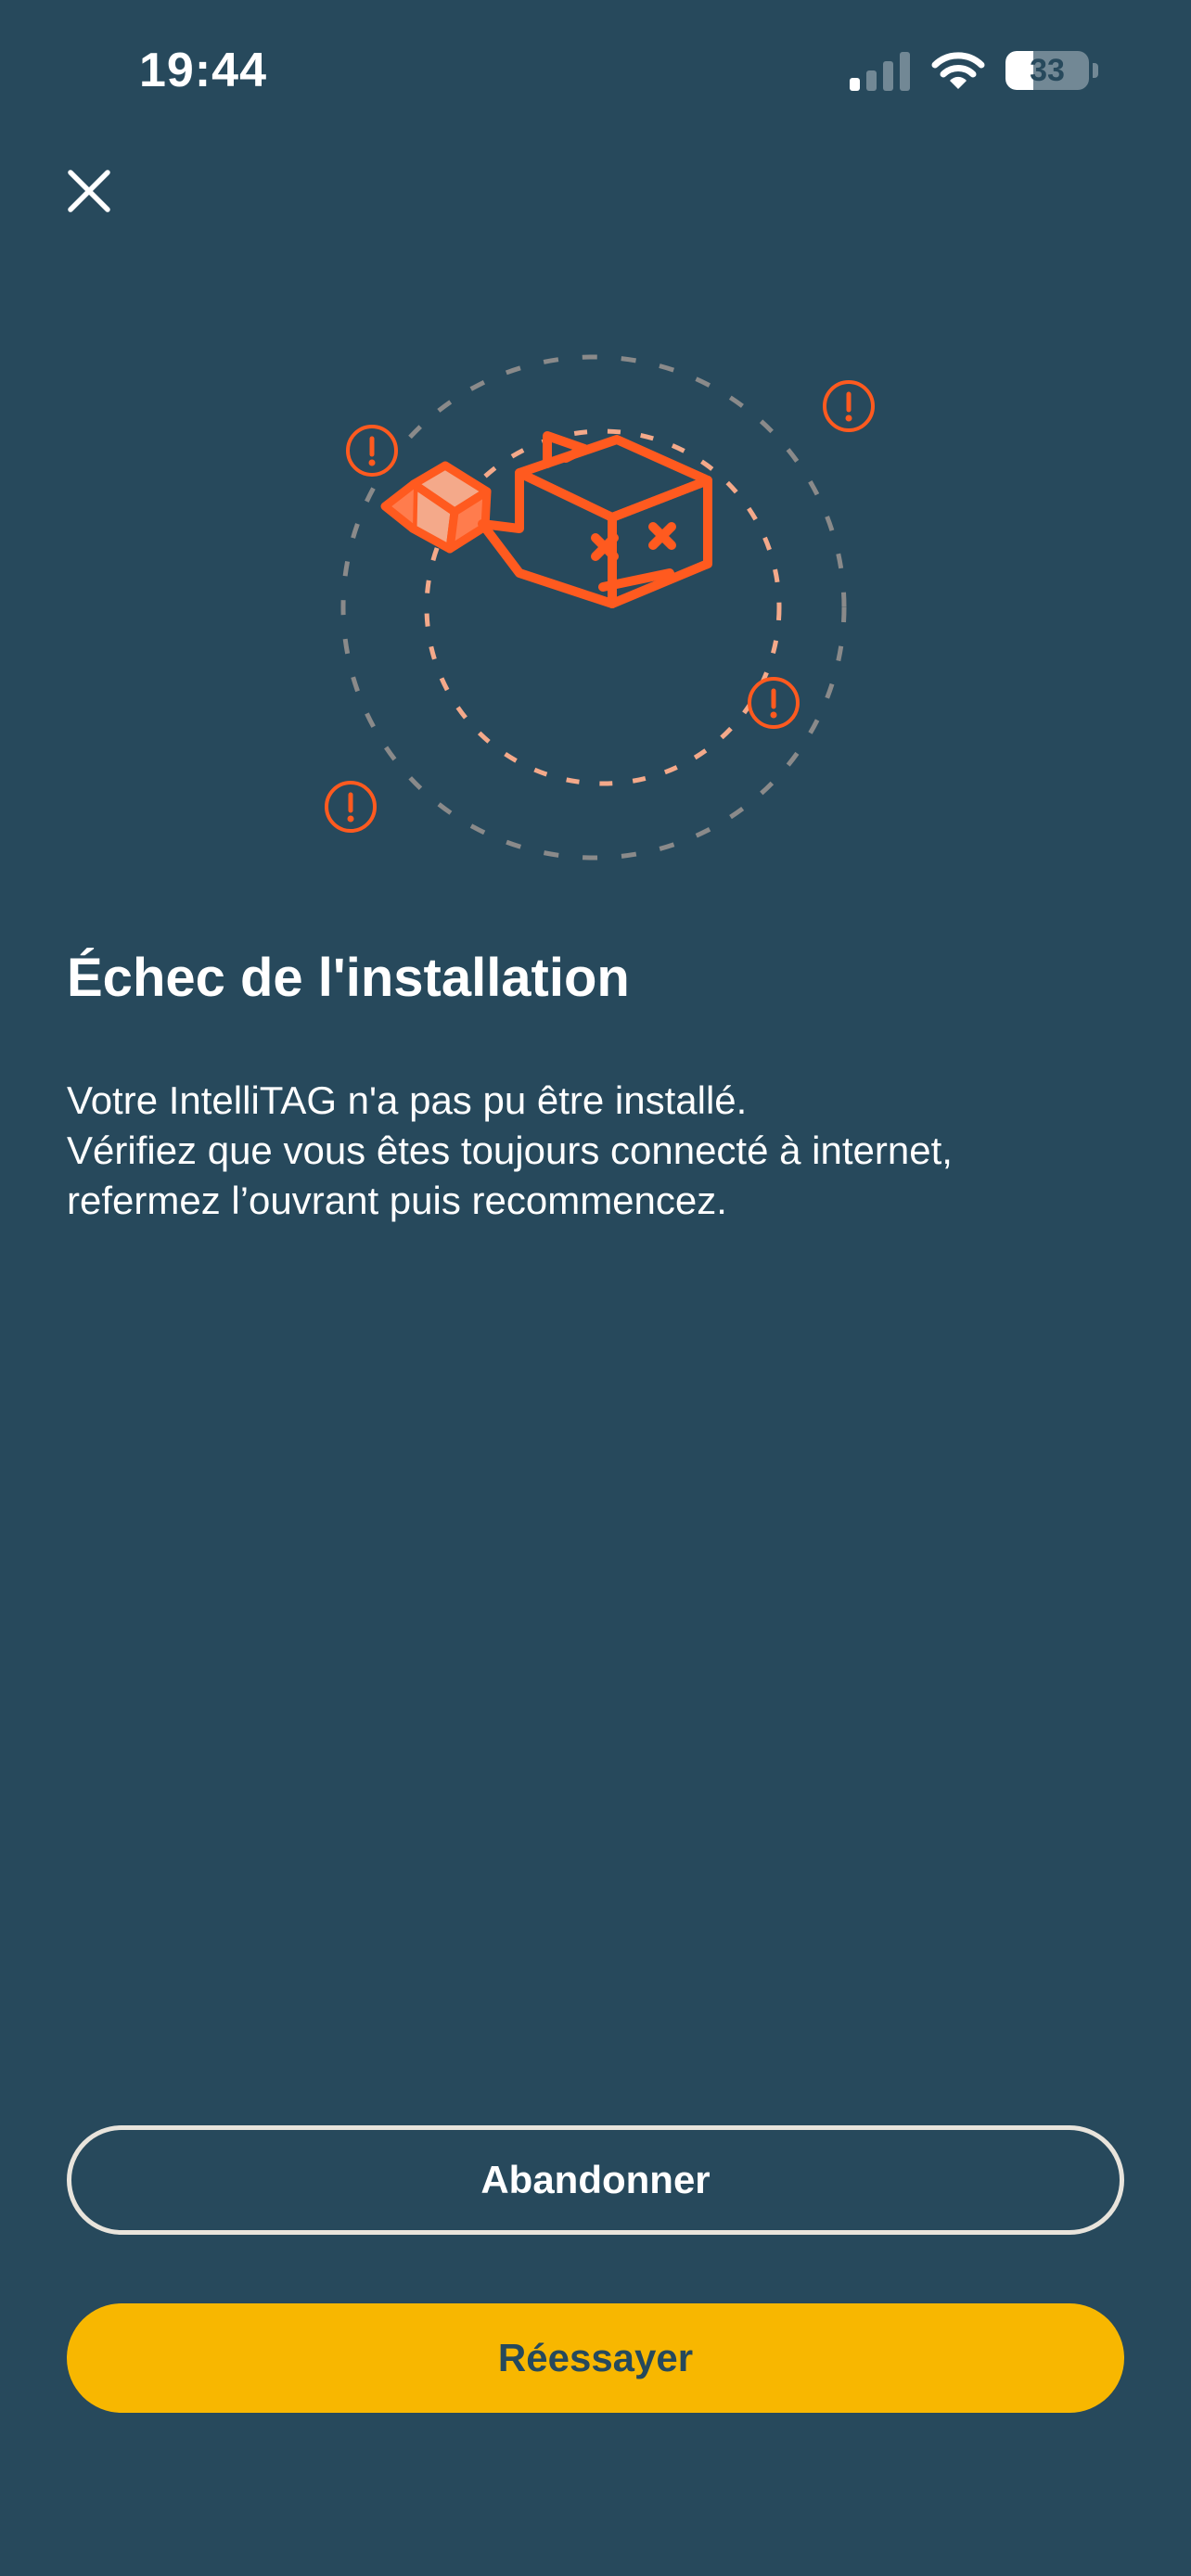  I want to click on abandon-button: Abandonner, so click(595, 2180).